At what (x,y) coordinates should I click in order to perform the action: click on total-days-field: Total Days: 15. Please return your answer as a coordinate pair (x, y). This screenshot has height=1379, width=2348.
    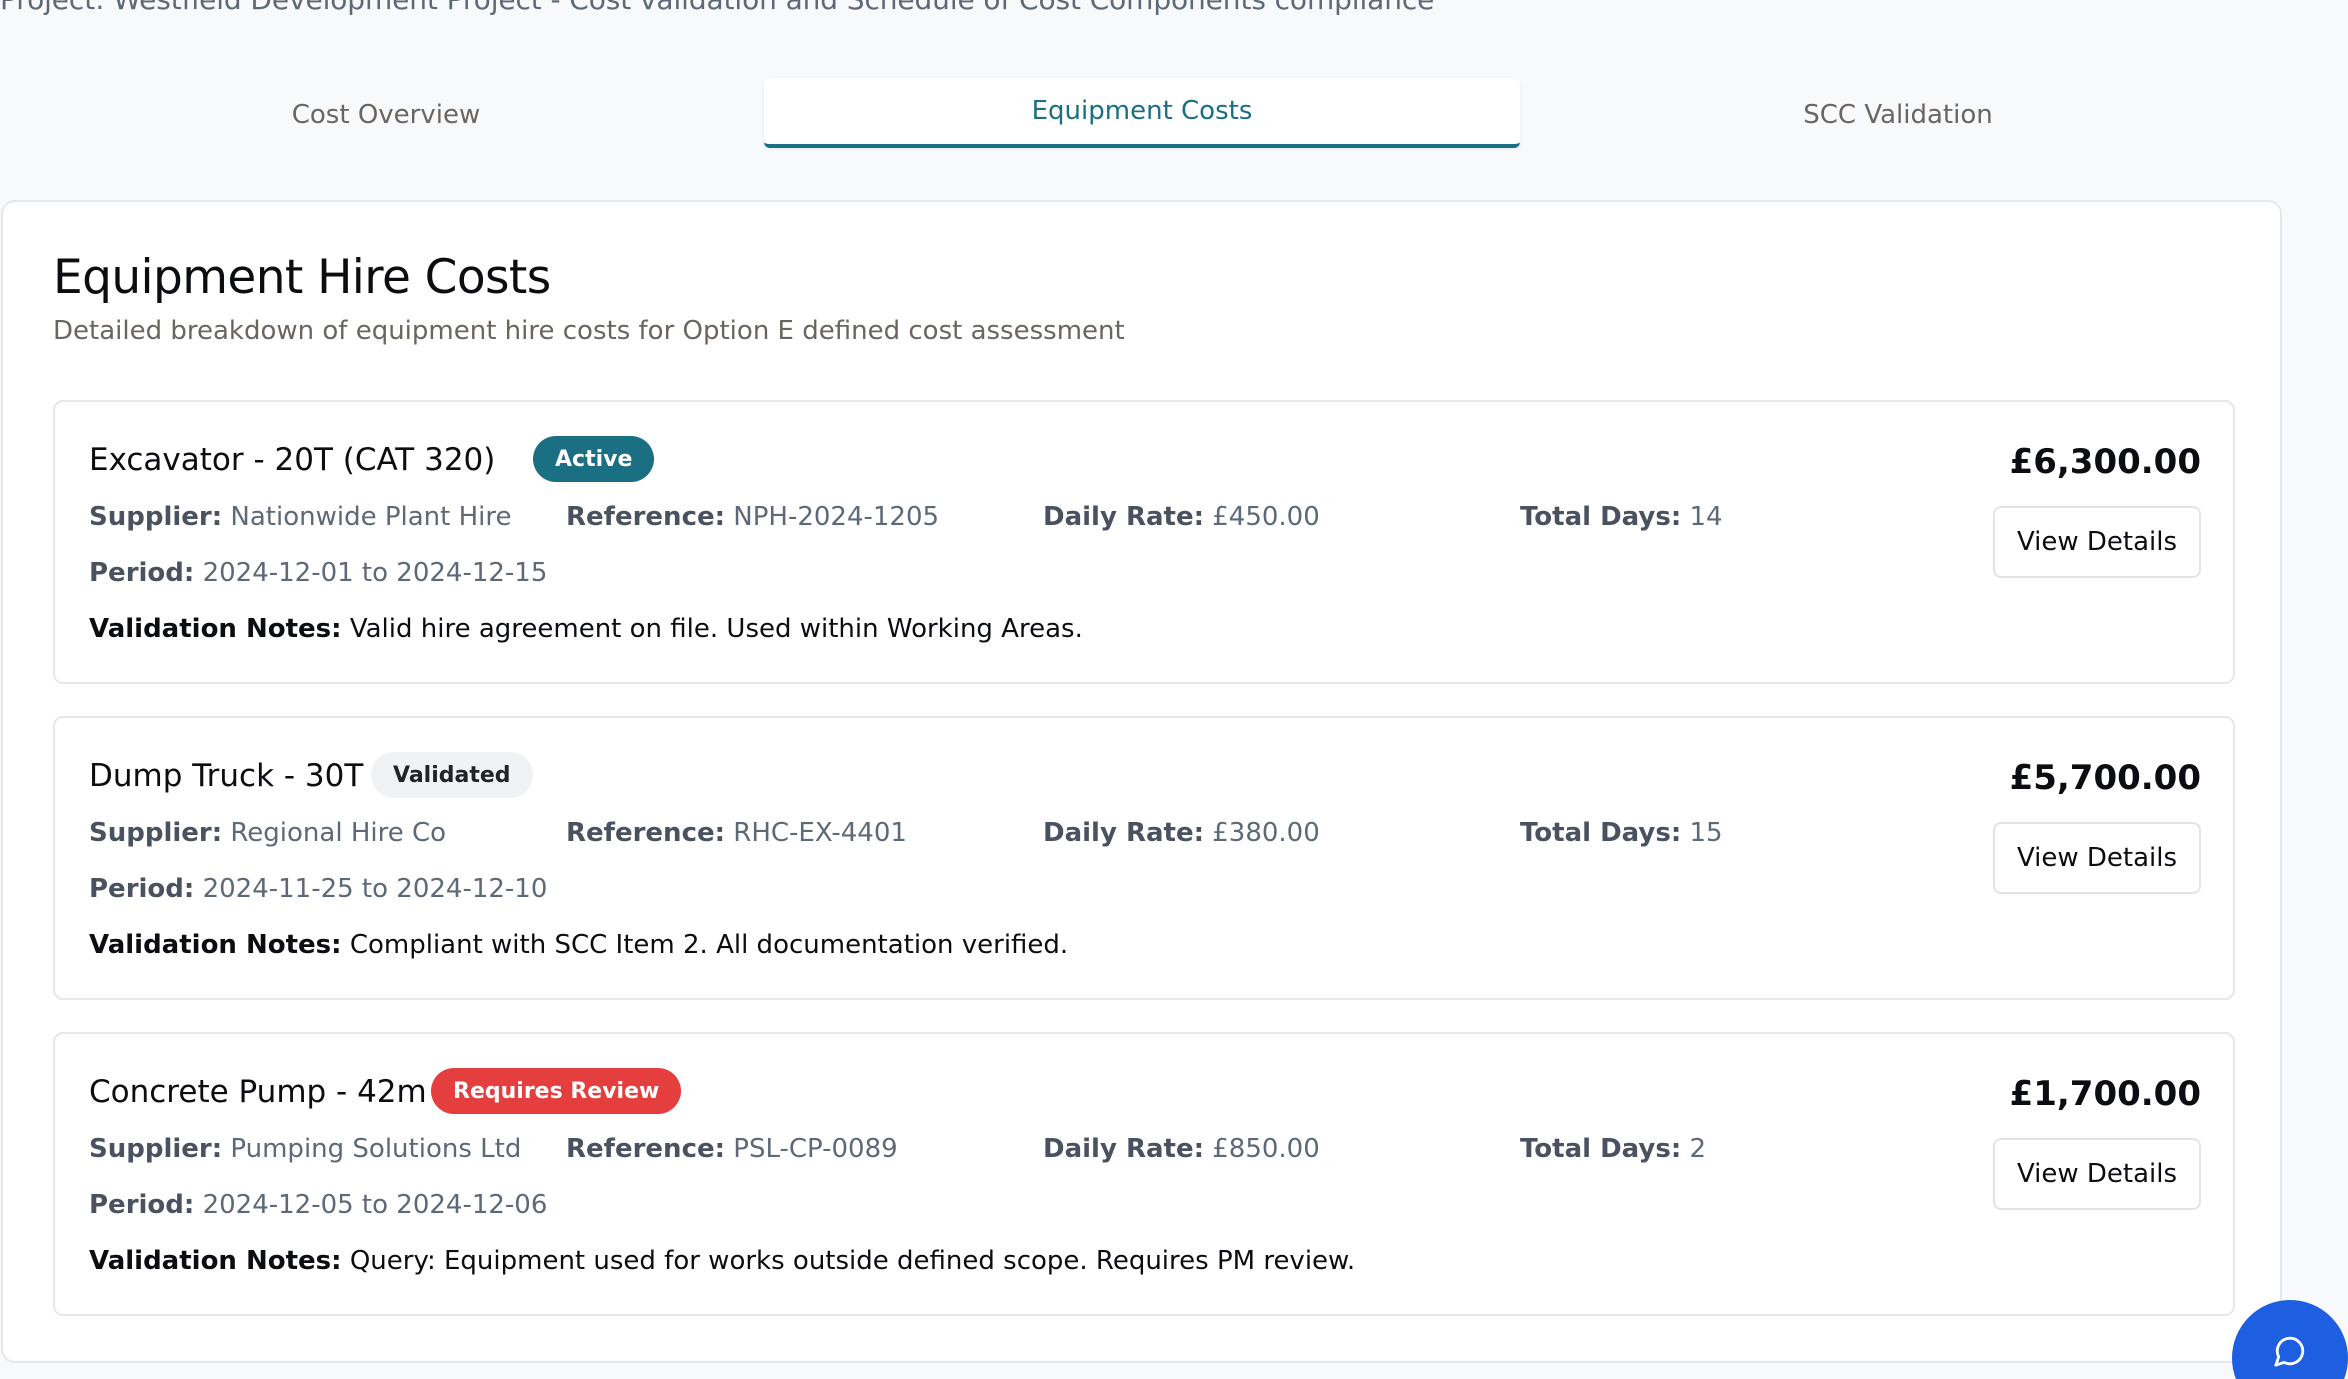
    Looking at the image, I should click on (1621, 833).